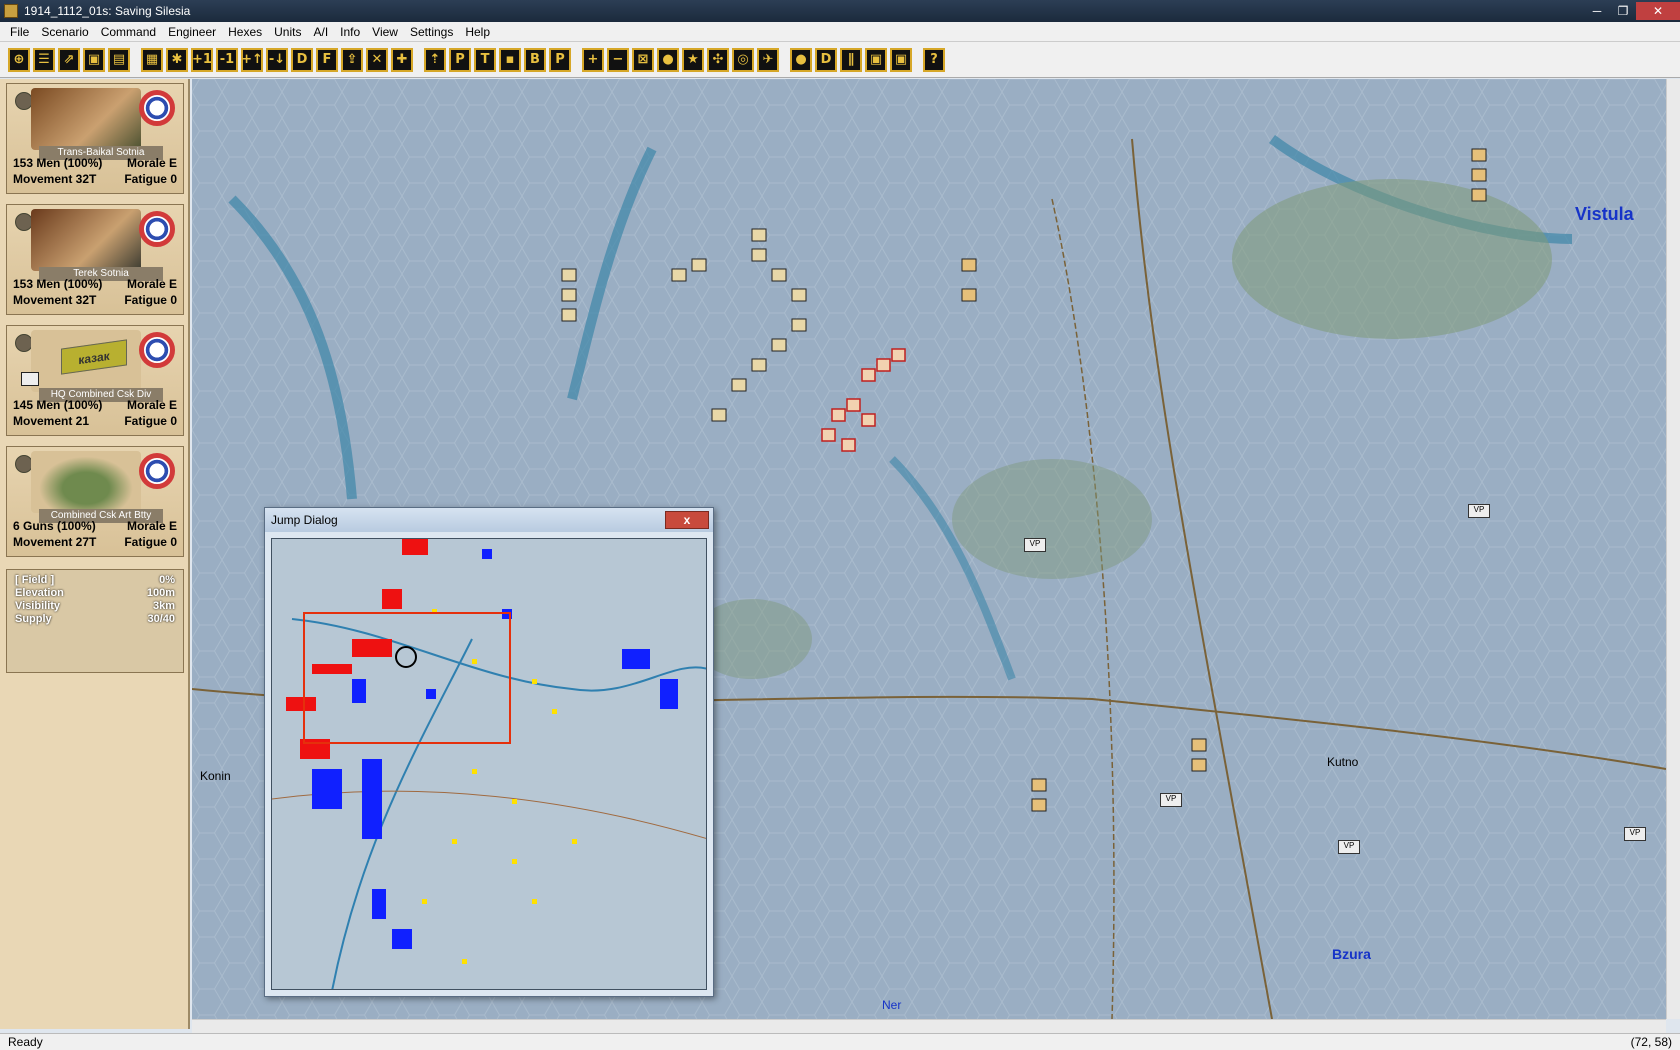 Image resolution: width=1680 pixels, height=1050 pixels. What do you see at coordinates (743, 59) in the screenshot?
I see `toolbar-button-29: ◎` at bounding box center [743, 59].